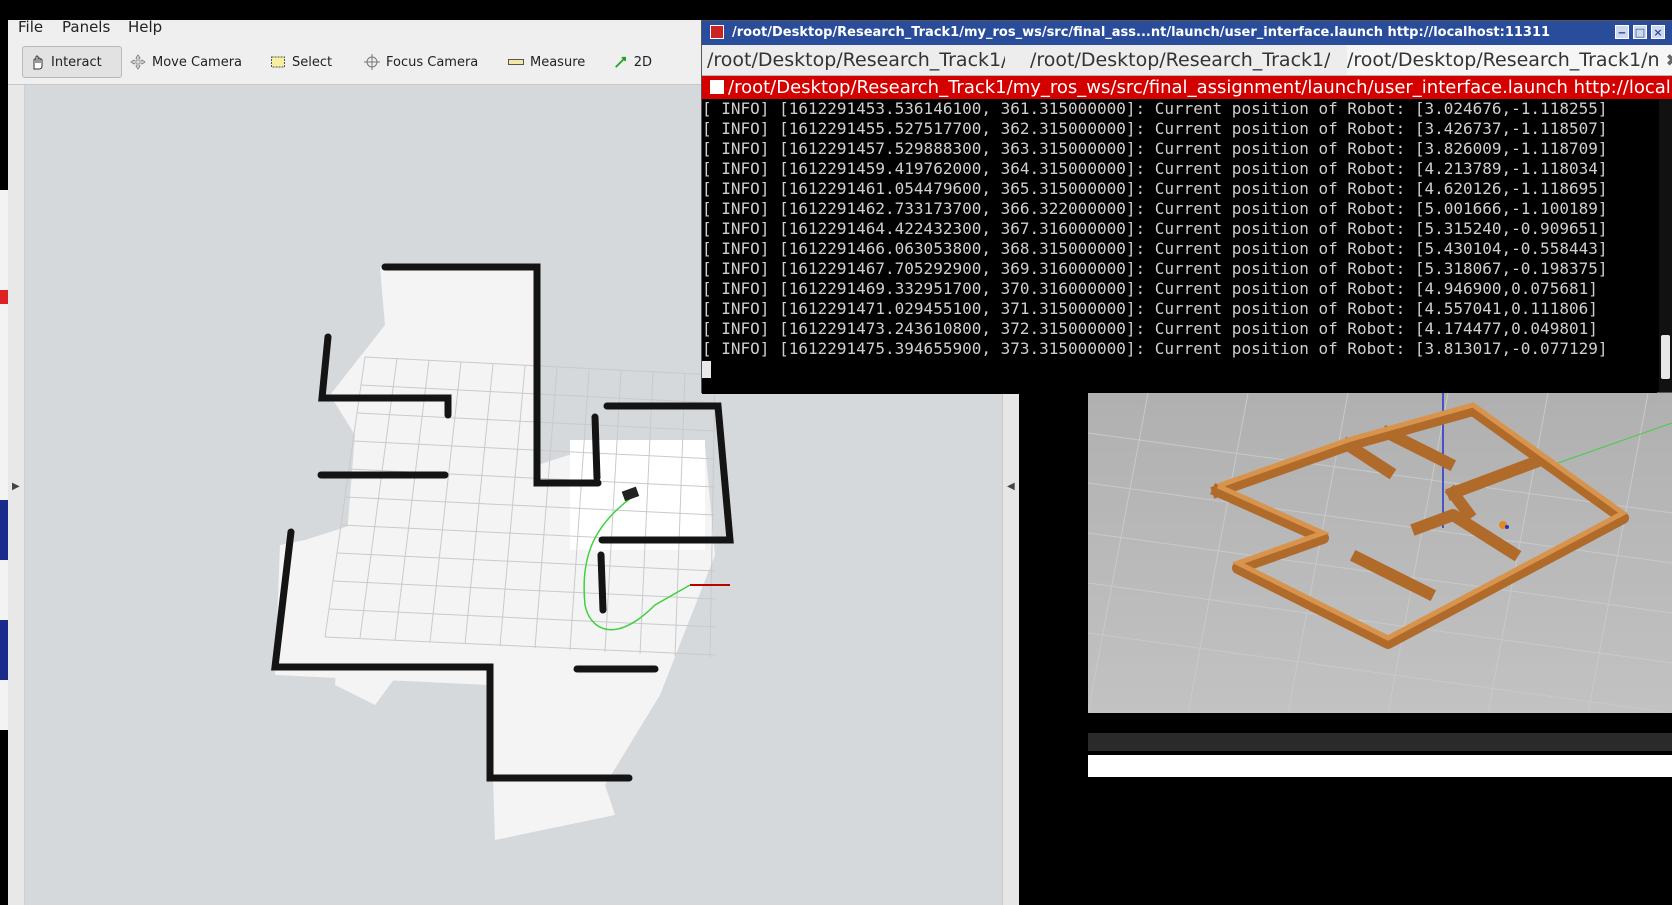 This screenshot has height=905, width=1672. Describe the element at coordinates (197, 62) in the screenshot. I see `tool-move-camera-label: Move Camera` at that location.